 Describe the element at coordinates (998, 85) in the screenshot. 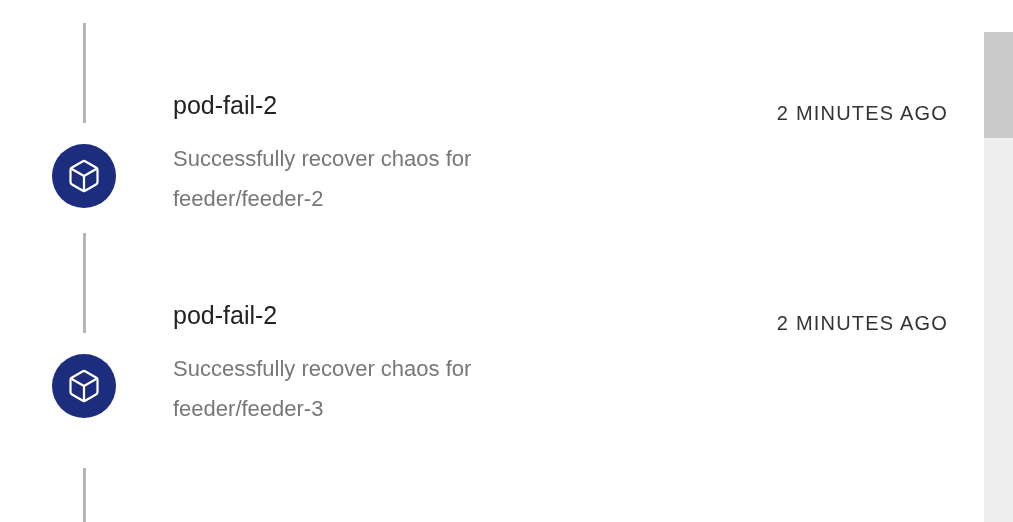

I see `scrollbar-thumb` at that location.